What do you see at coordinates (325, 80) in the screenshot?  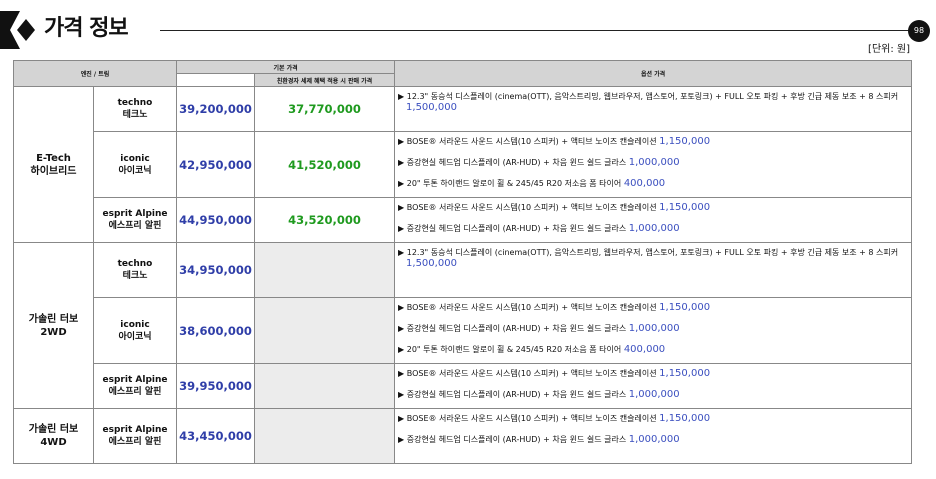 I see `header-eco-price: 친환경자 세제 혜택 적용 시 판매 가격` at bounding box center [325, 80].